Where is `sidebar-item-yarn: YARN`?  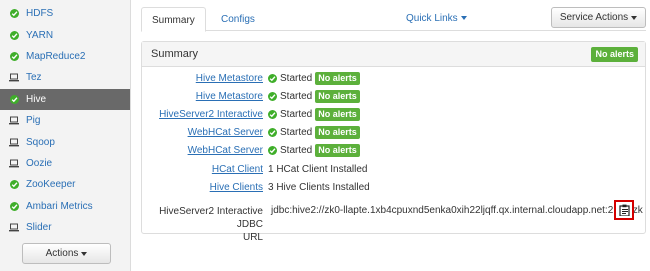 sidebar-item-yarn: YARN is located at coordinates (65, 34).